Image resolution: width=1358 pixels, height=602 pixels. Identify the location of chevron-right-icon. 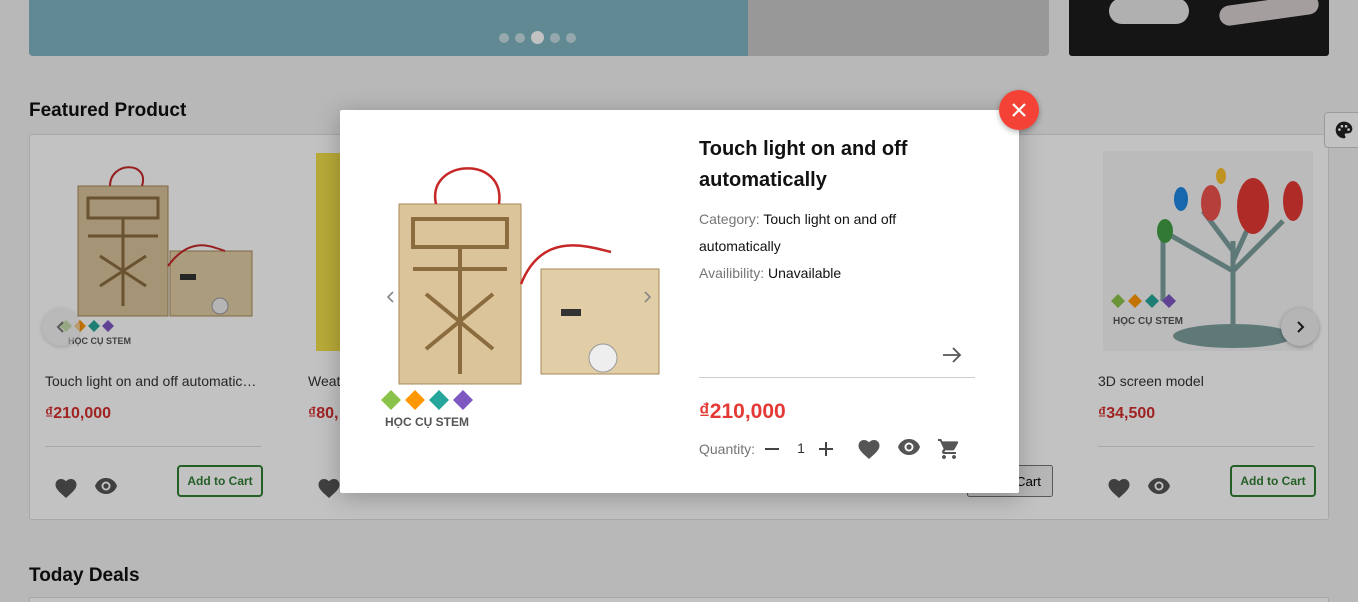
(648, 297).